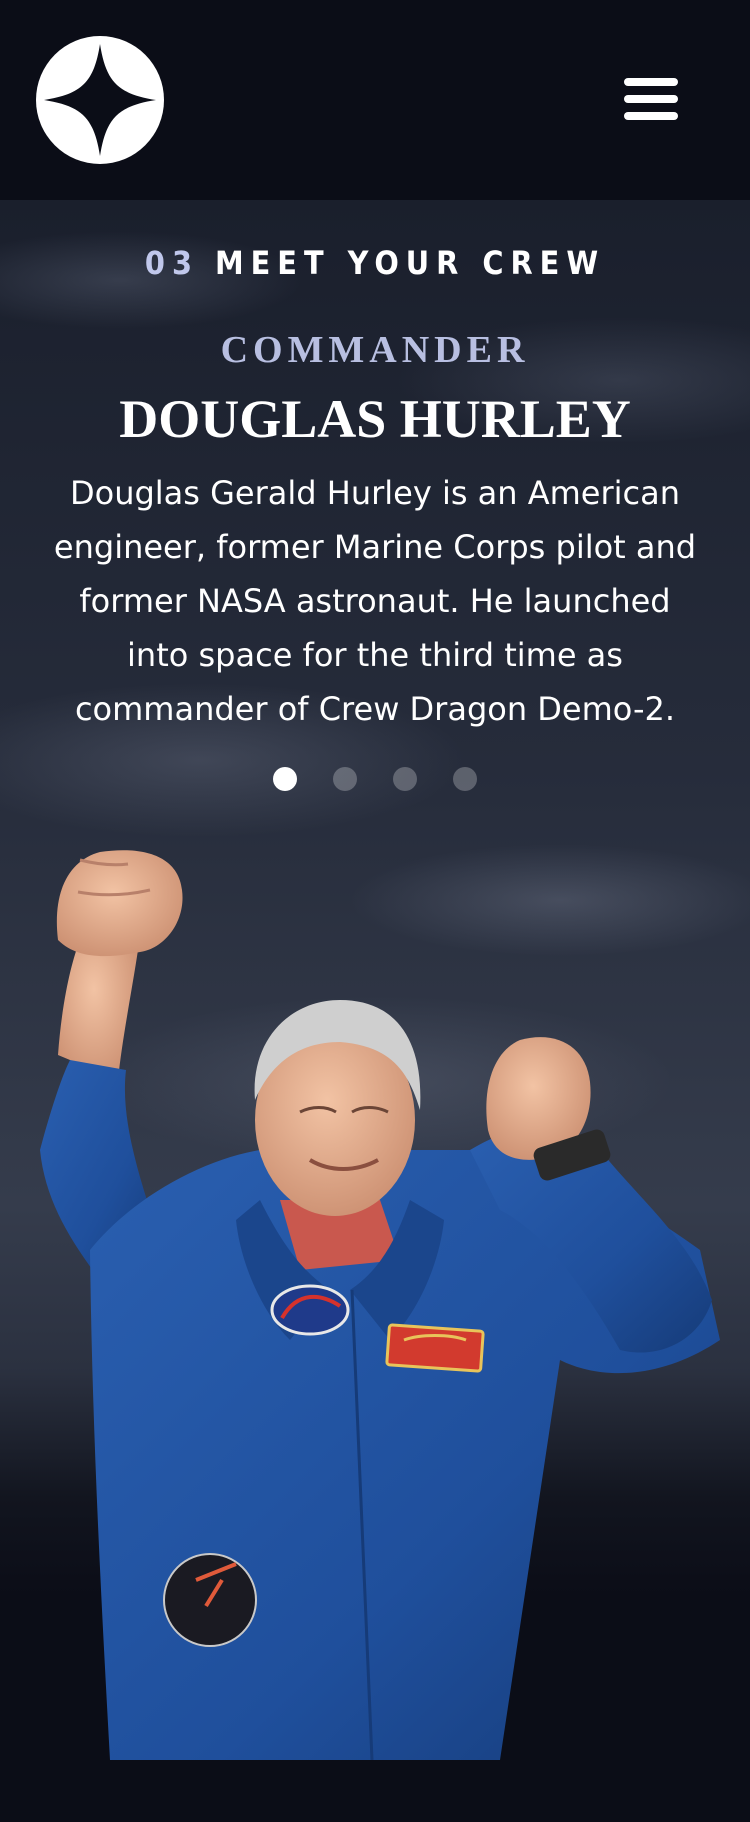  What do you see at coordinates (375, 419) in the screenshot?
I see `crew-name: DOUGLAS HURLEY` at bounding box center [375, 419].